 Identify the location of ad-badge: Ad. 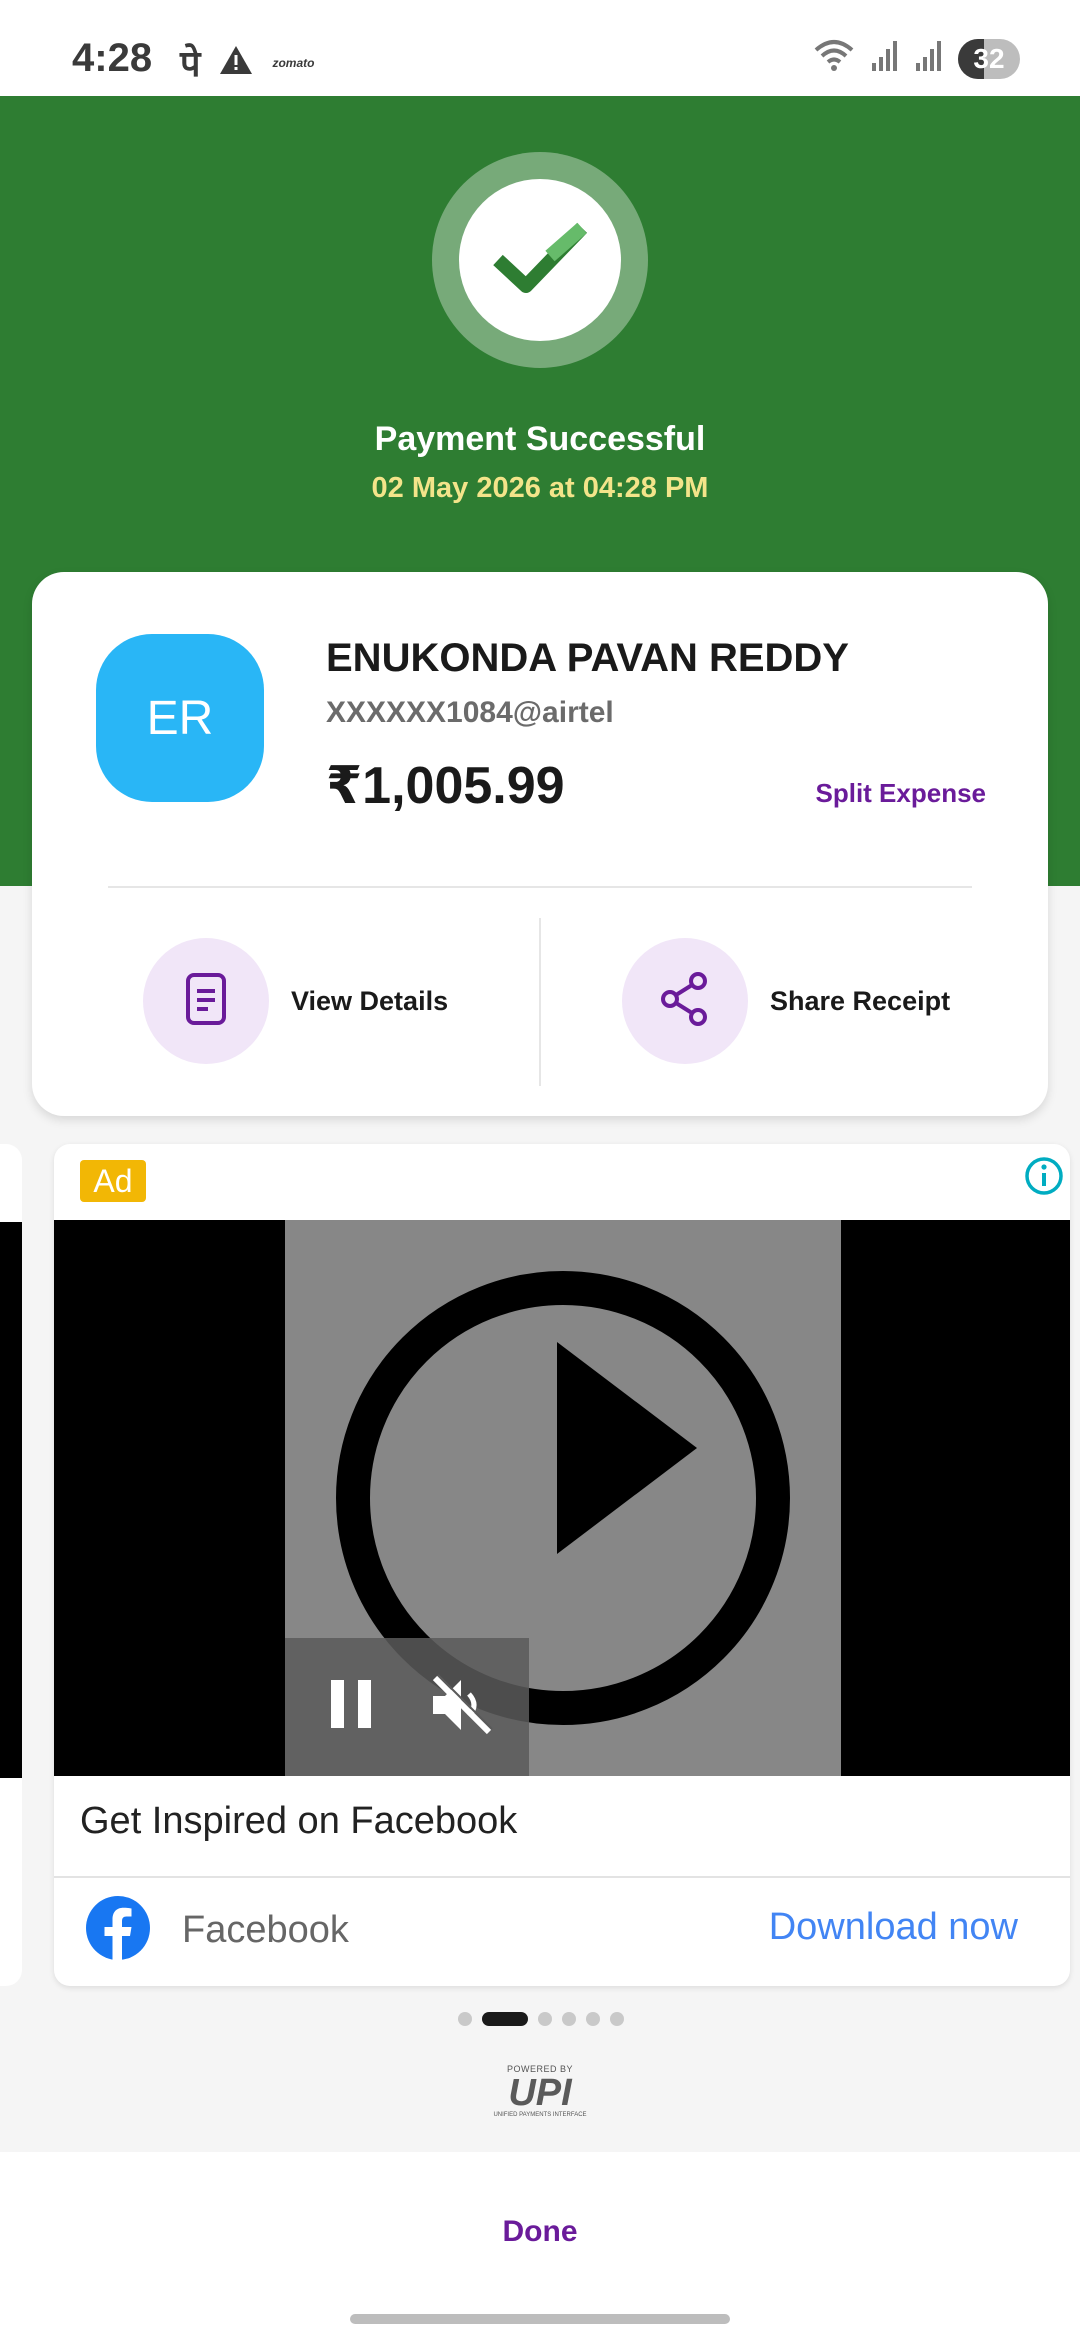
(113, 1181).